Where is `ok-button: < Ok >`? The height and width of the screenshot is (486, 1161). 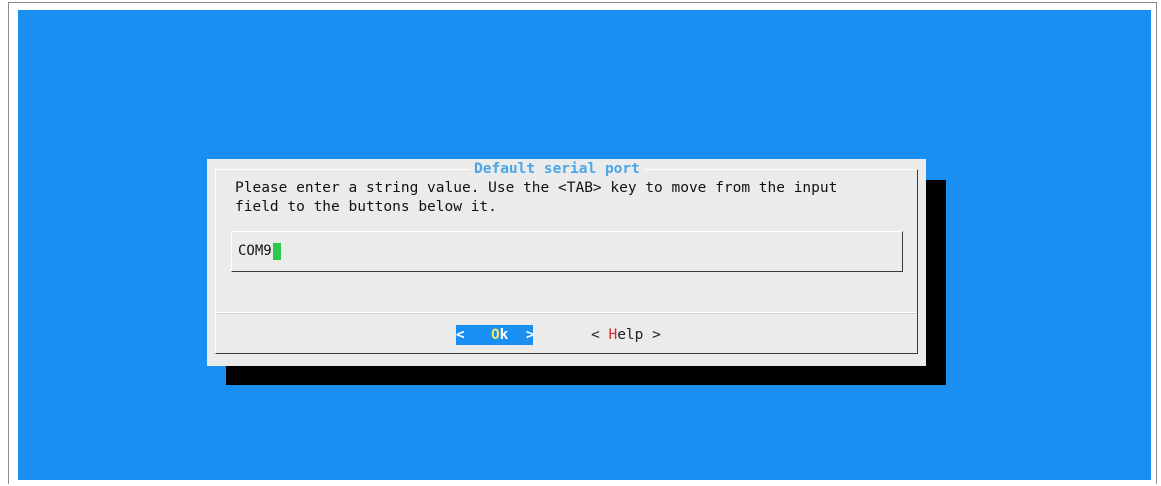 ok-button: < Ok > is located at coordinates (495, 335).